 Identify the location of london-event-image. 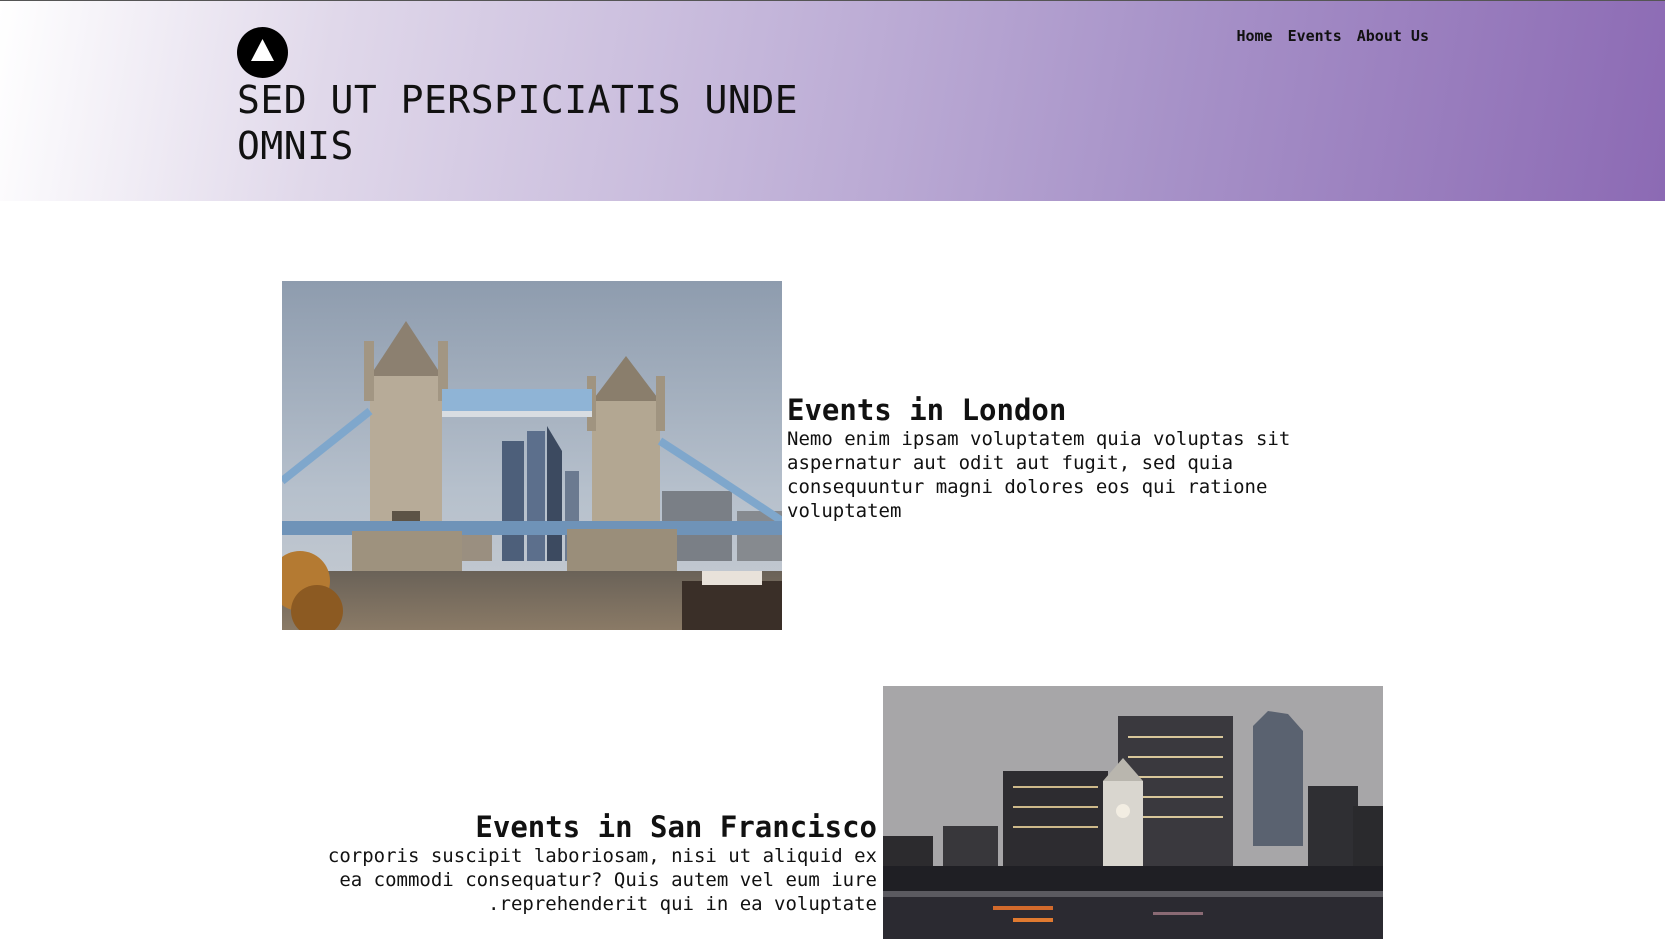
(532, 455).